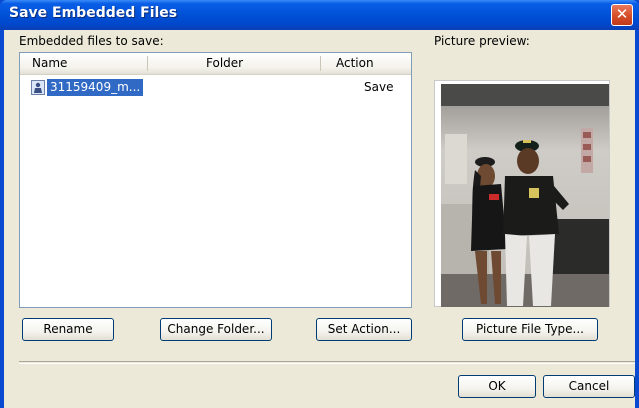 The height and width of the screenshot is (408, 639). I want to click on dialog-title: Save Embedded Files, so click(93, 13).